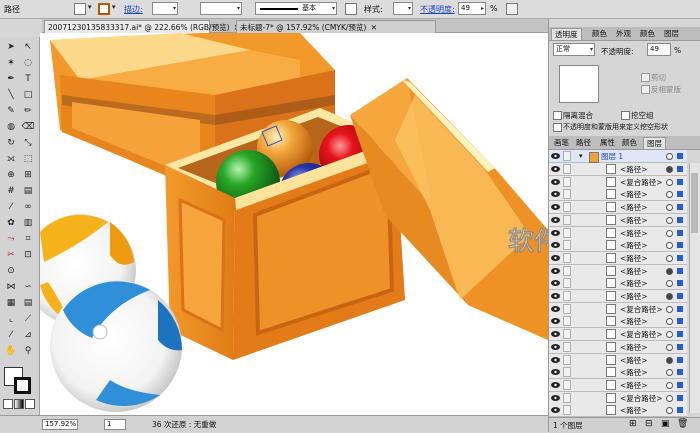 The width and height of the screenshot is (700, 433). What do you see at coordinates (437, 9) in the screenshot?
I see `opacity-label: 不透明度:` at bounding box center [437, 9].